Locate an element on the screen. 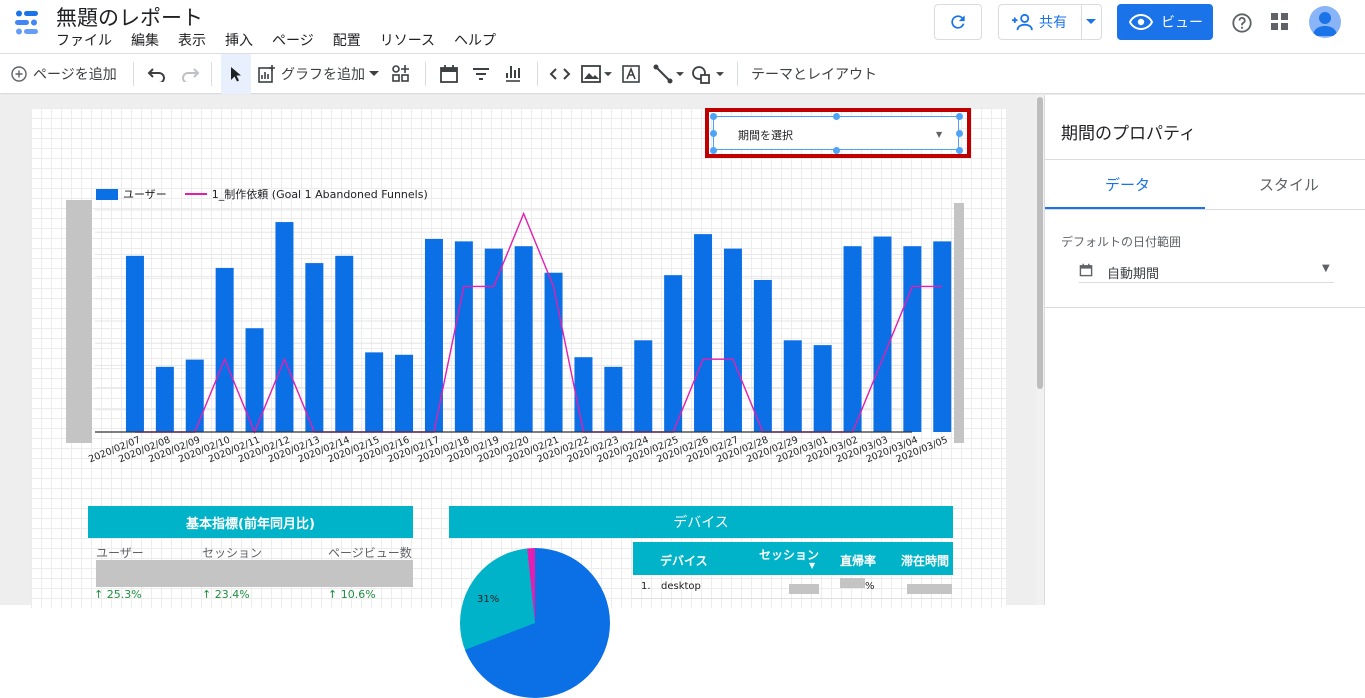 This screenshot has width=1365, height=698. device-pie-chart is located at coordinates (535, 623).